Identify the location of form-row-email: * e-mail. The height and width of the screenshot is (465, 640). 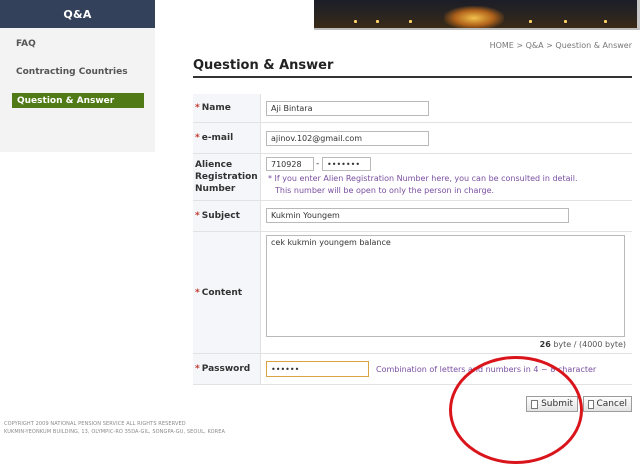
(412, 138).